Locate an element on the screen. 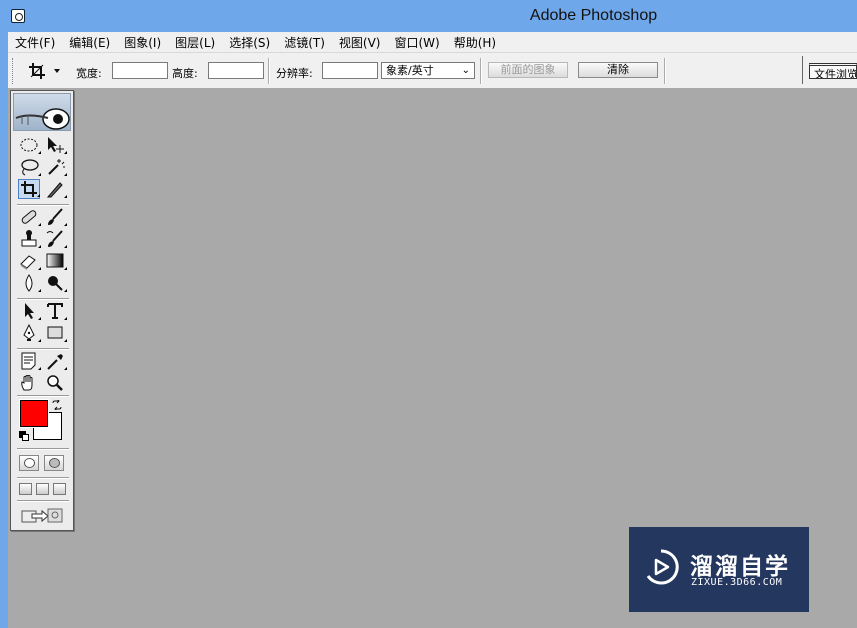 This screenshot has width=857, height=628. lasso-icon is located at coordinates (30, 167).